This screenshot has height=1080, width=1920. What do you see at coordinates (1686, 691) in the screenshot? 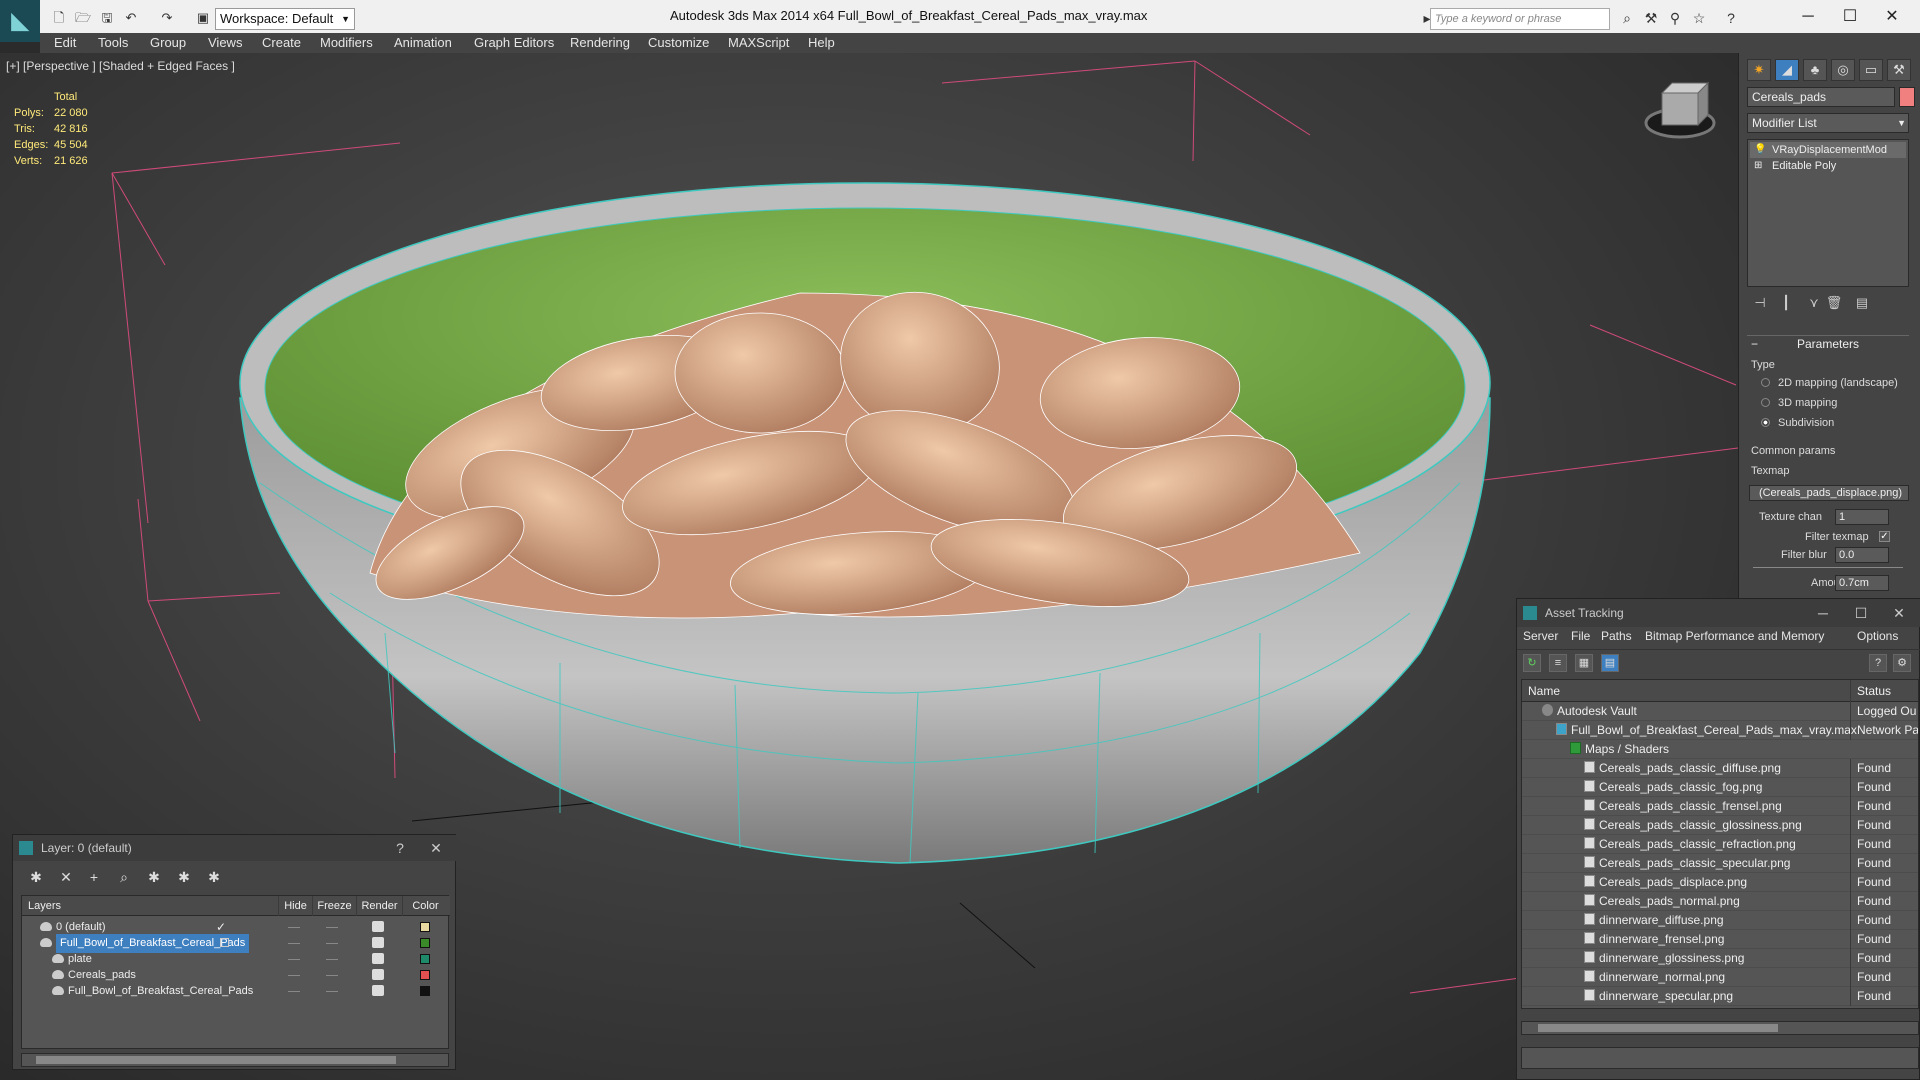
I see `column-name: Name` at bounding box center [1686, 691].